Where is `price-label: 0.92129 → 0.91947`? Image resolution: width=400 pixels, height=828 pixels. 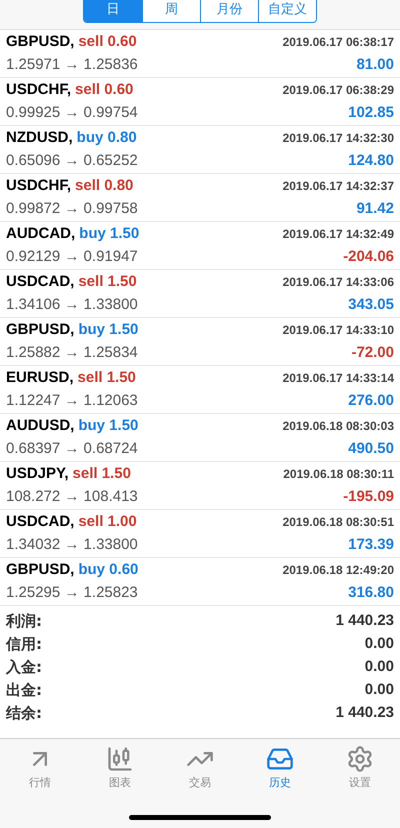
price-label: 0.92129 → 0.91947 is located at coordinates (72, 256).